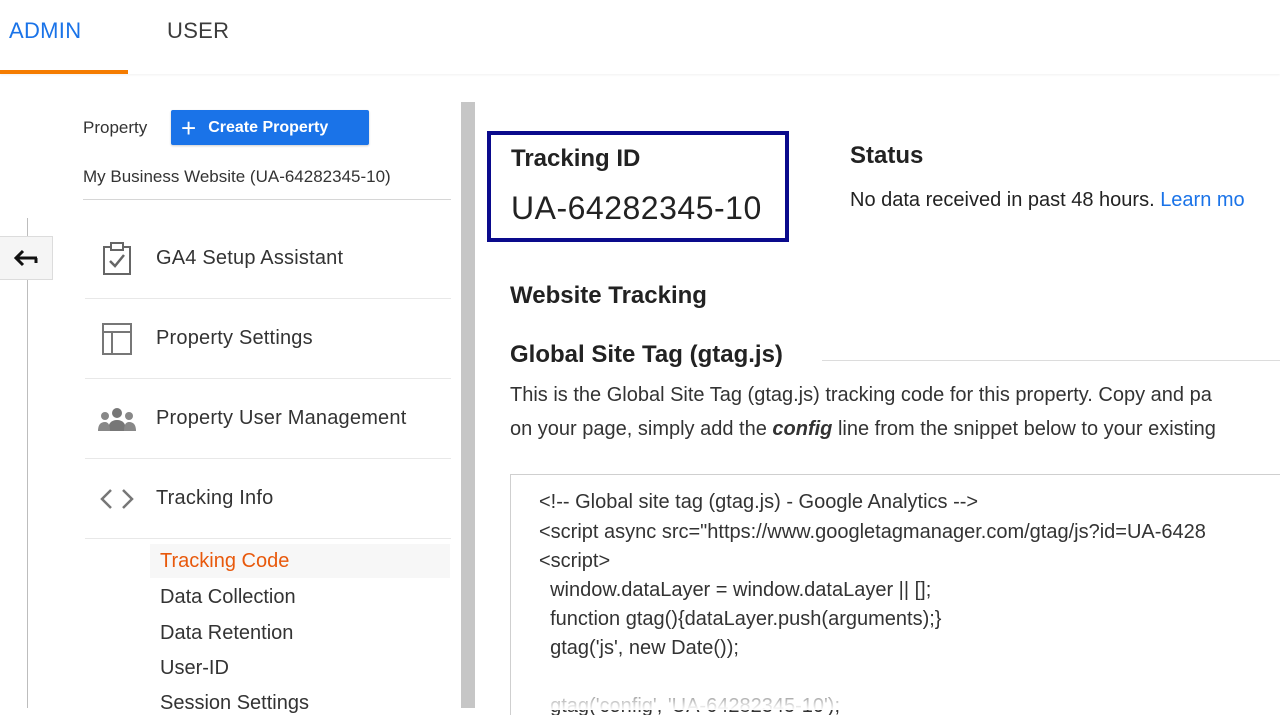  I want to click on people-icon, so click(117, 419).